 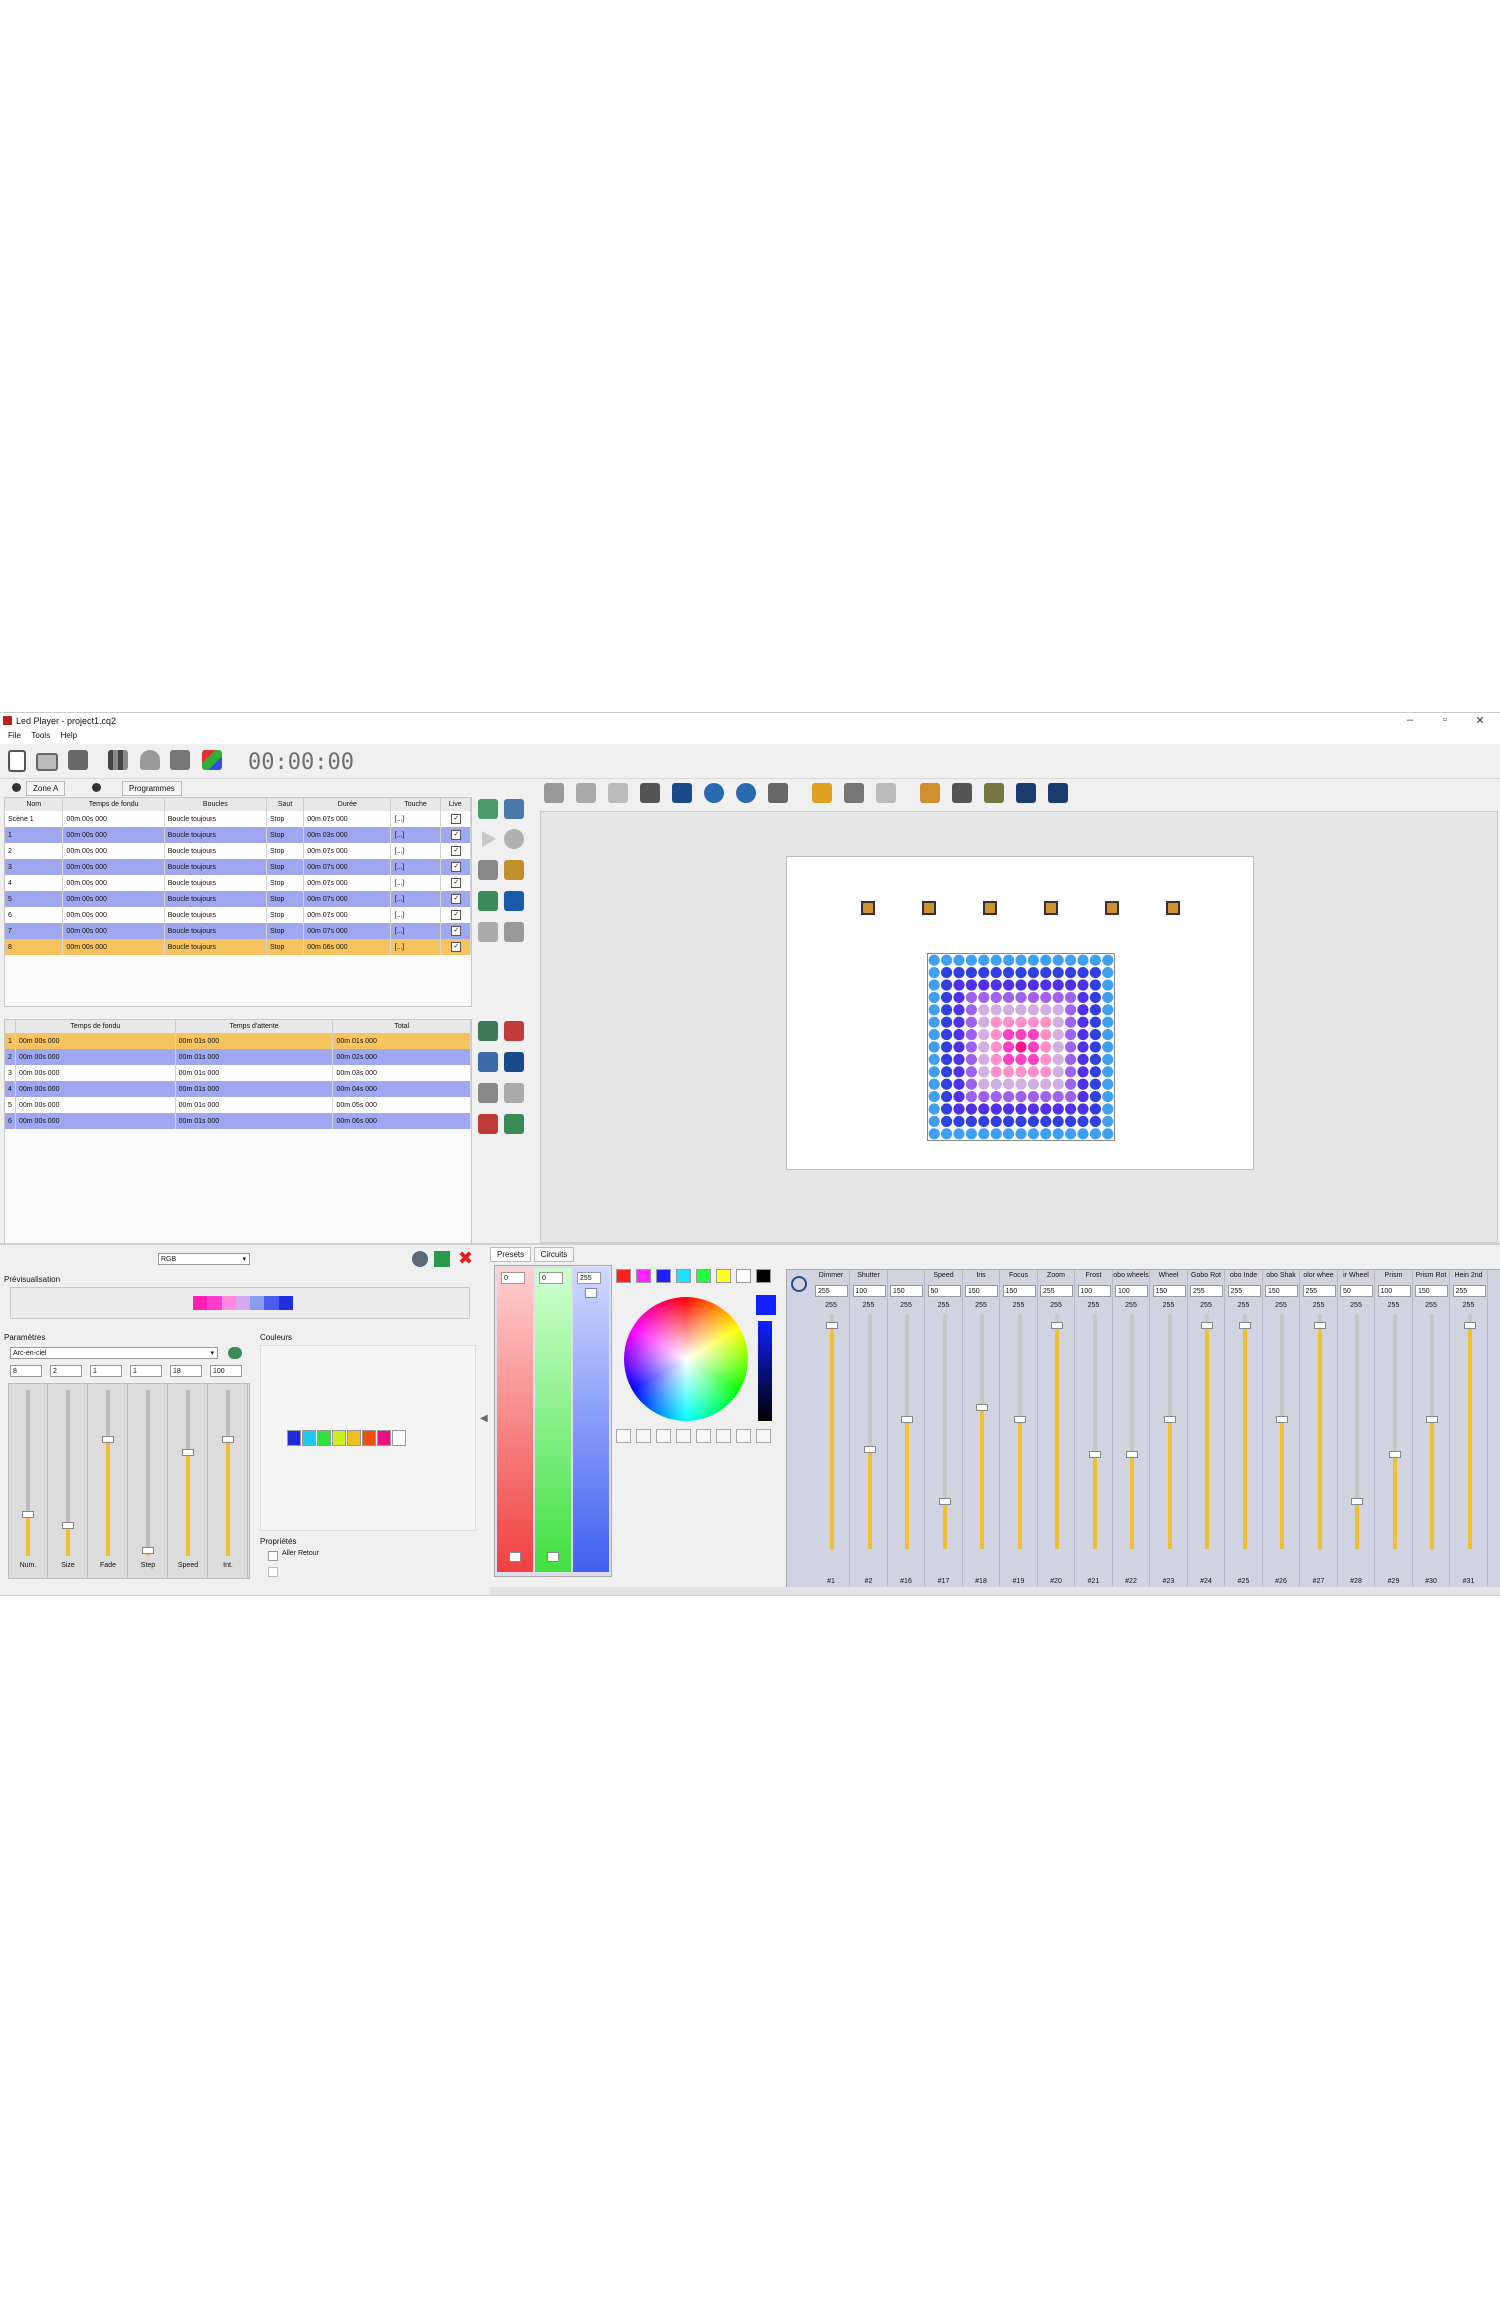 What do you see at coordinates (1026, 793) in the screenshot?
I see `fixture-blue-icon` at bounding box center [1026, 793].